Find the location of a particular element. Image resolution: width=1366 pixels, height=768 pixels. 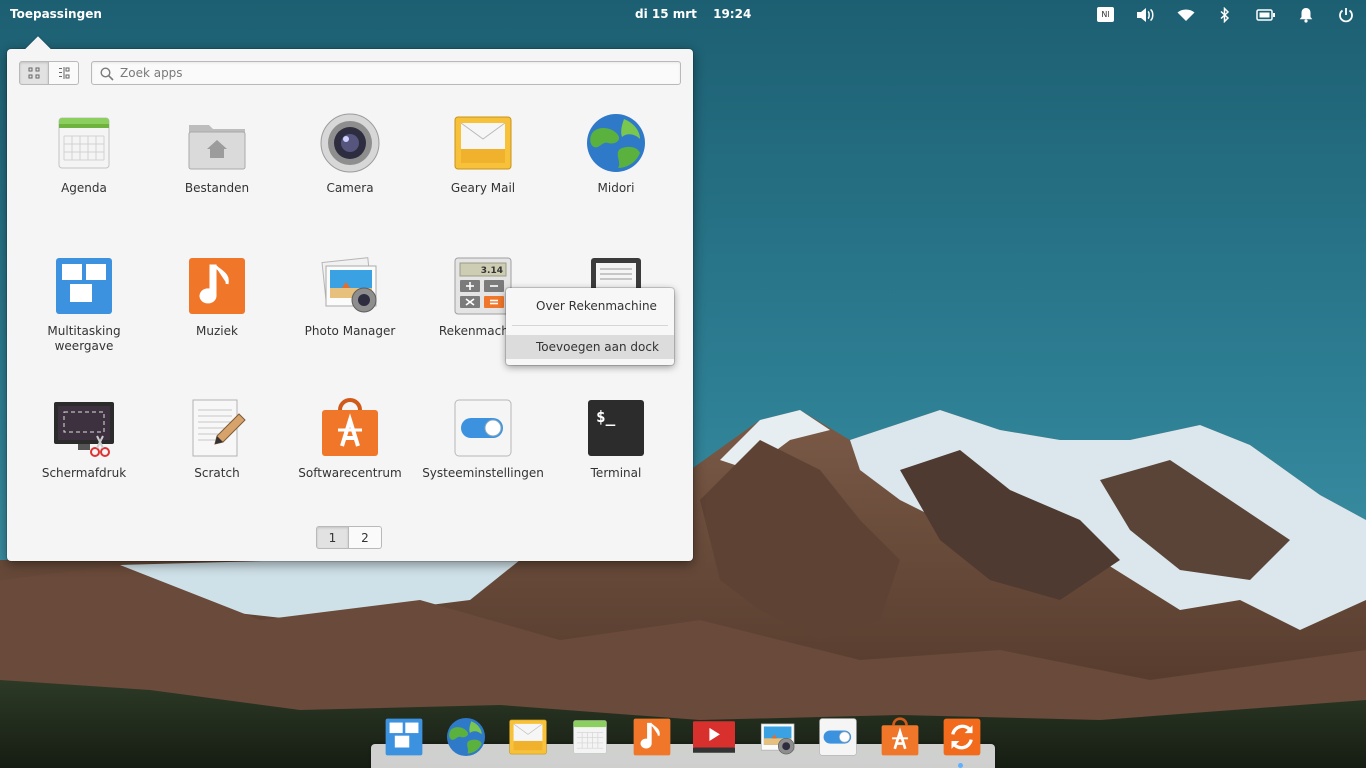

app-item: Systeeminstellingen is located at coordinates (483, 438).